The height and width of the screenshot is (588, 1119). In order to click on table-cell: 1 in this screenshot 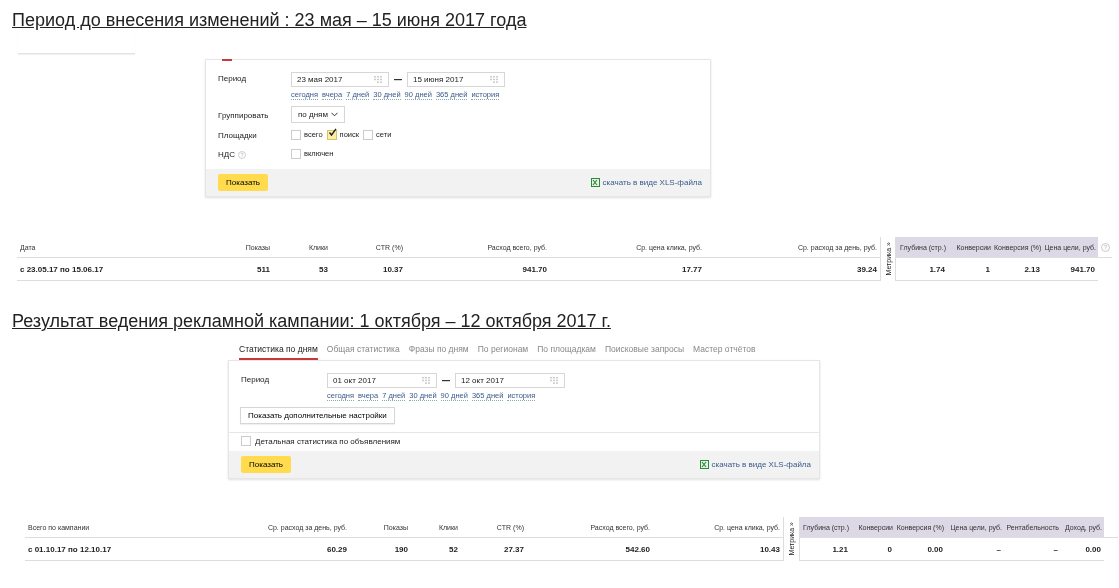, I will do `click(970, 269)`.